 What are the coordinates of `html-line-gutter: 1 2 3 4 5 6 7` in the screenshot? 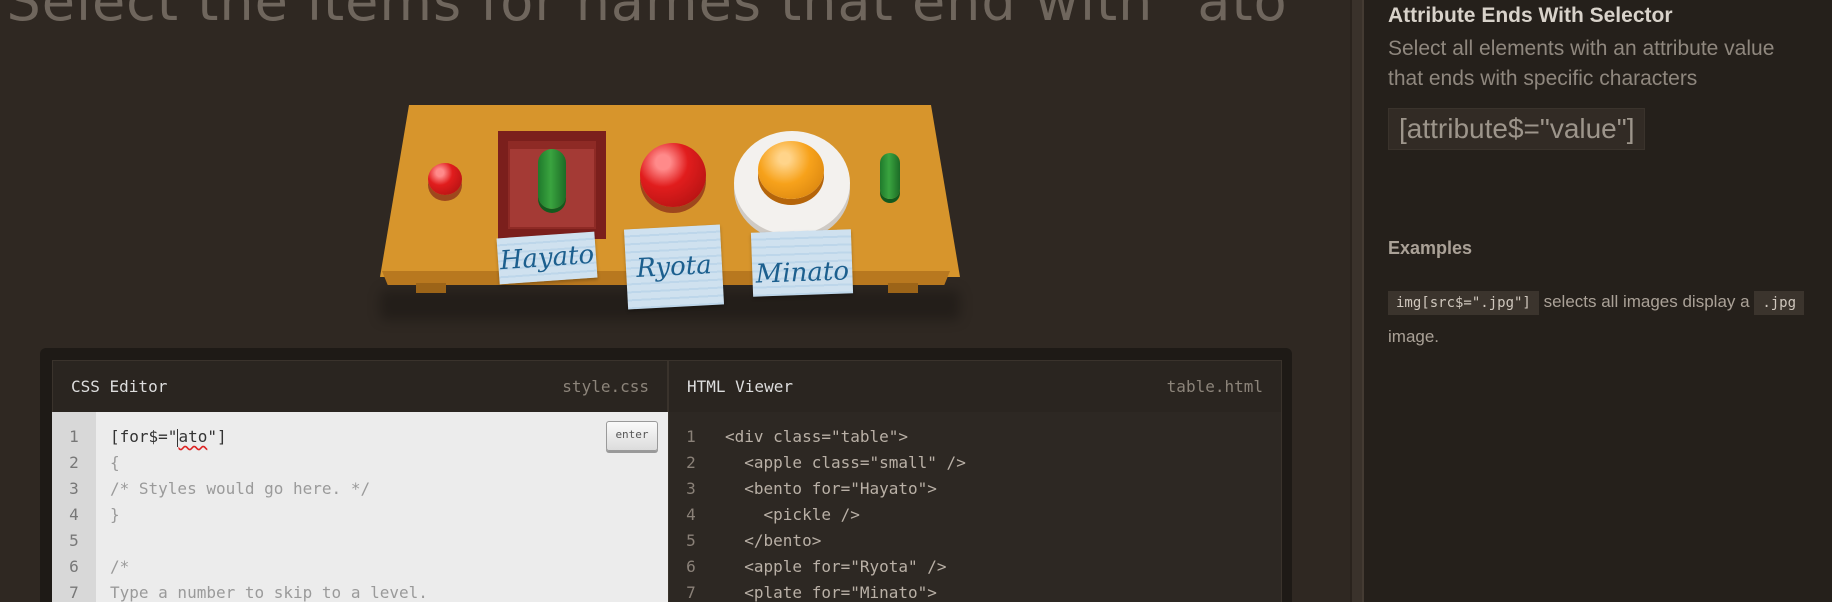 It's located at (691, 507).